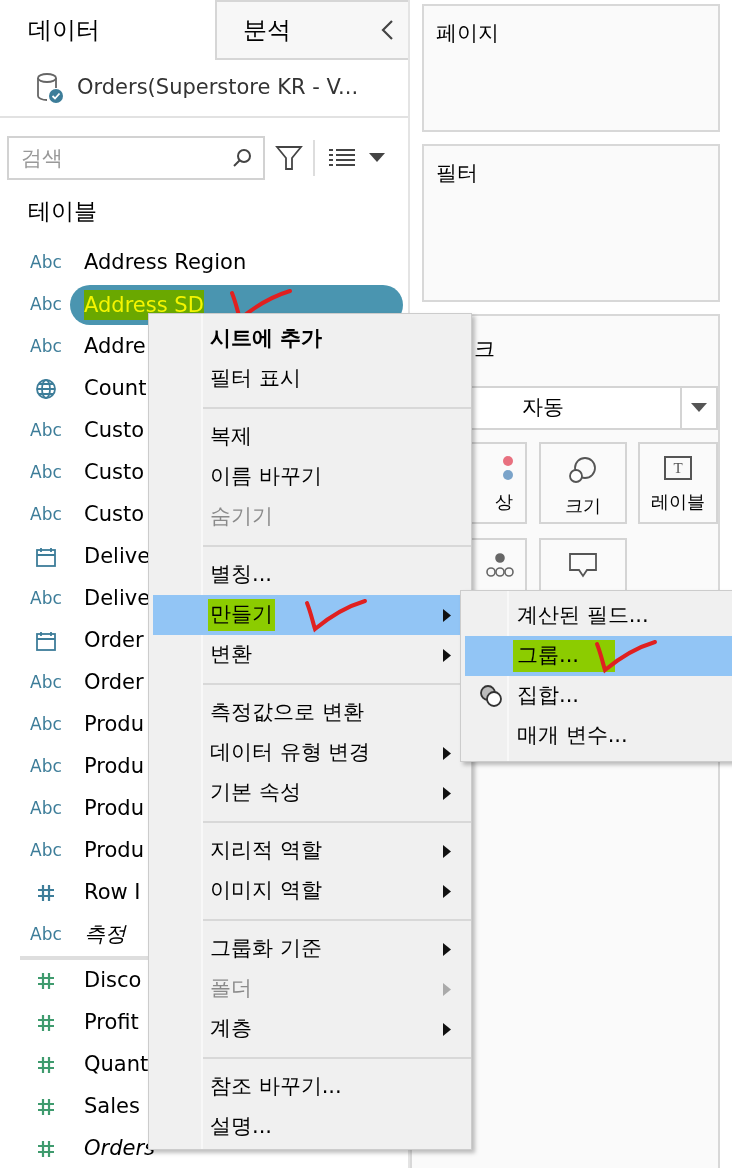  I want to click on panel-tab: 분석, so click(311, 30).